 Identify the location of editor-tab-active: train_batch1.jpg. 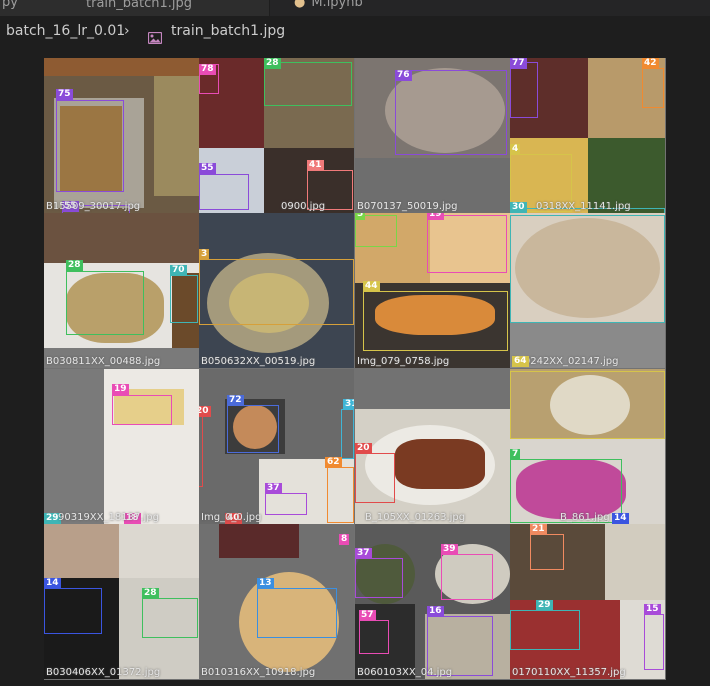
(174, 8).